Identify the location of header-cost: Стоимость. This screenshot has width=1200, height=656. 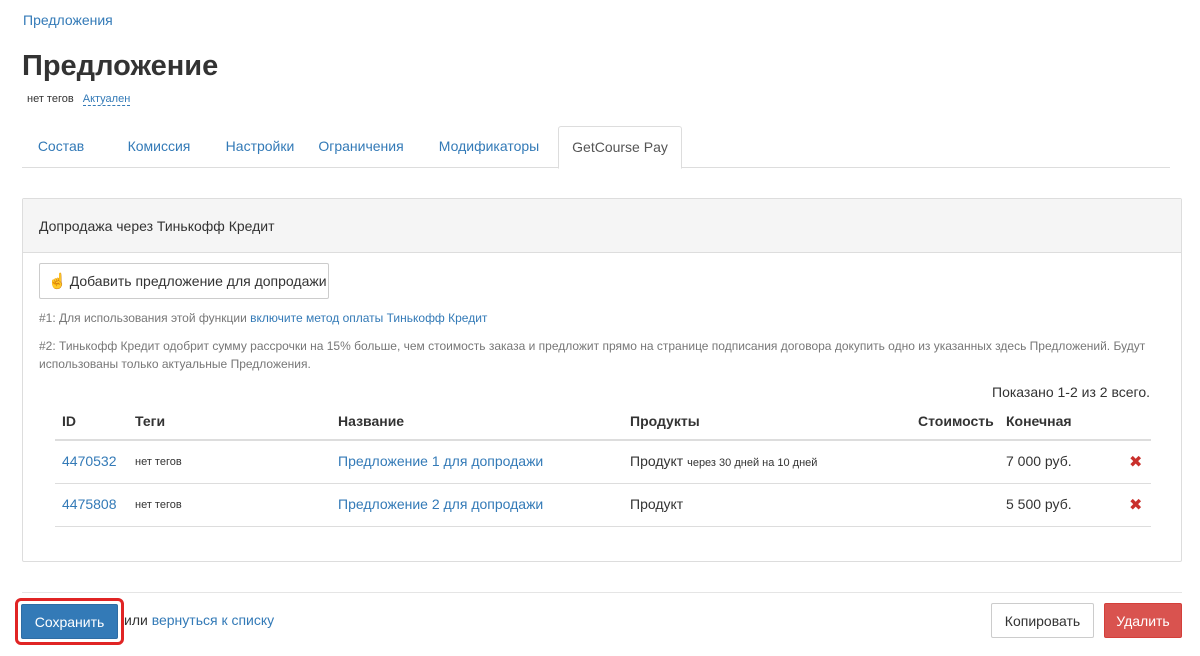
(956, 421).